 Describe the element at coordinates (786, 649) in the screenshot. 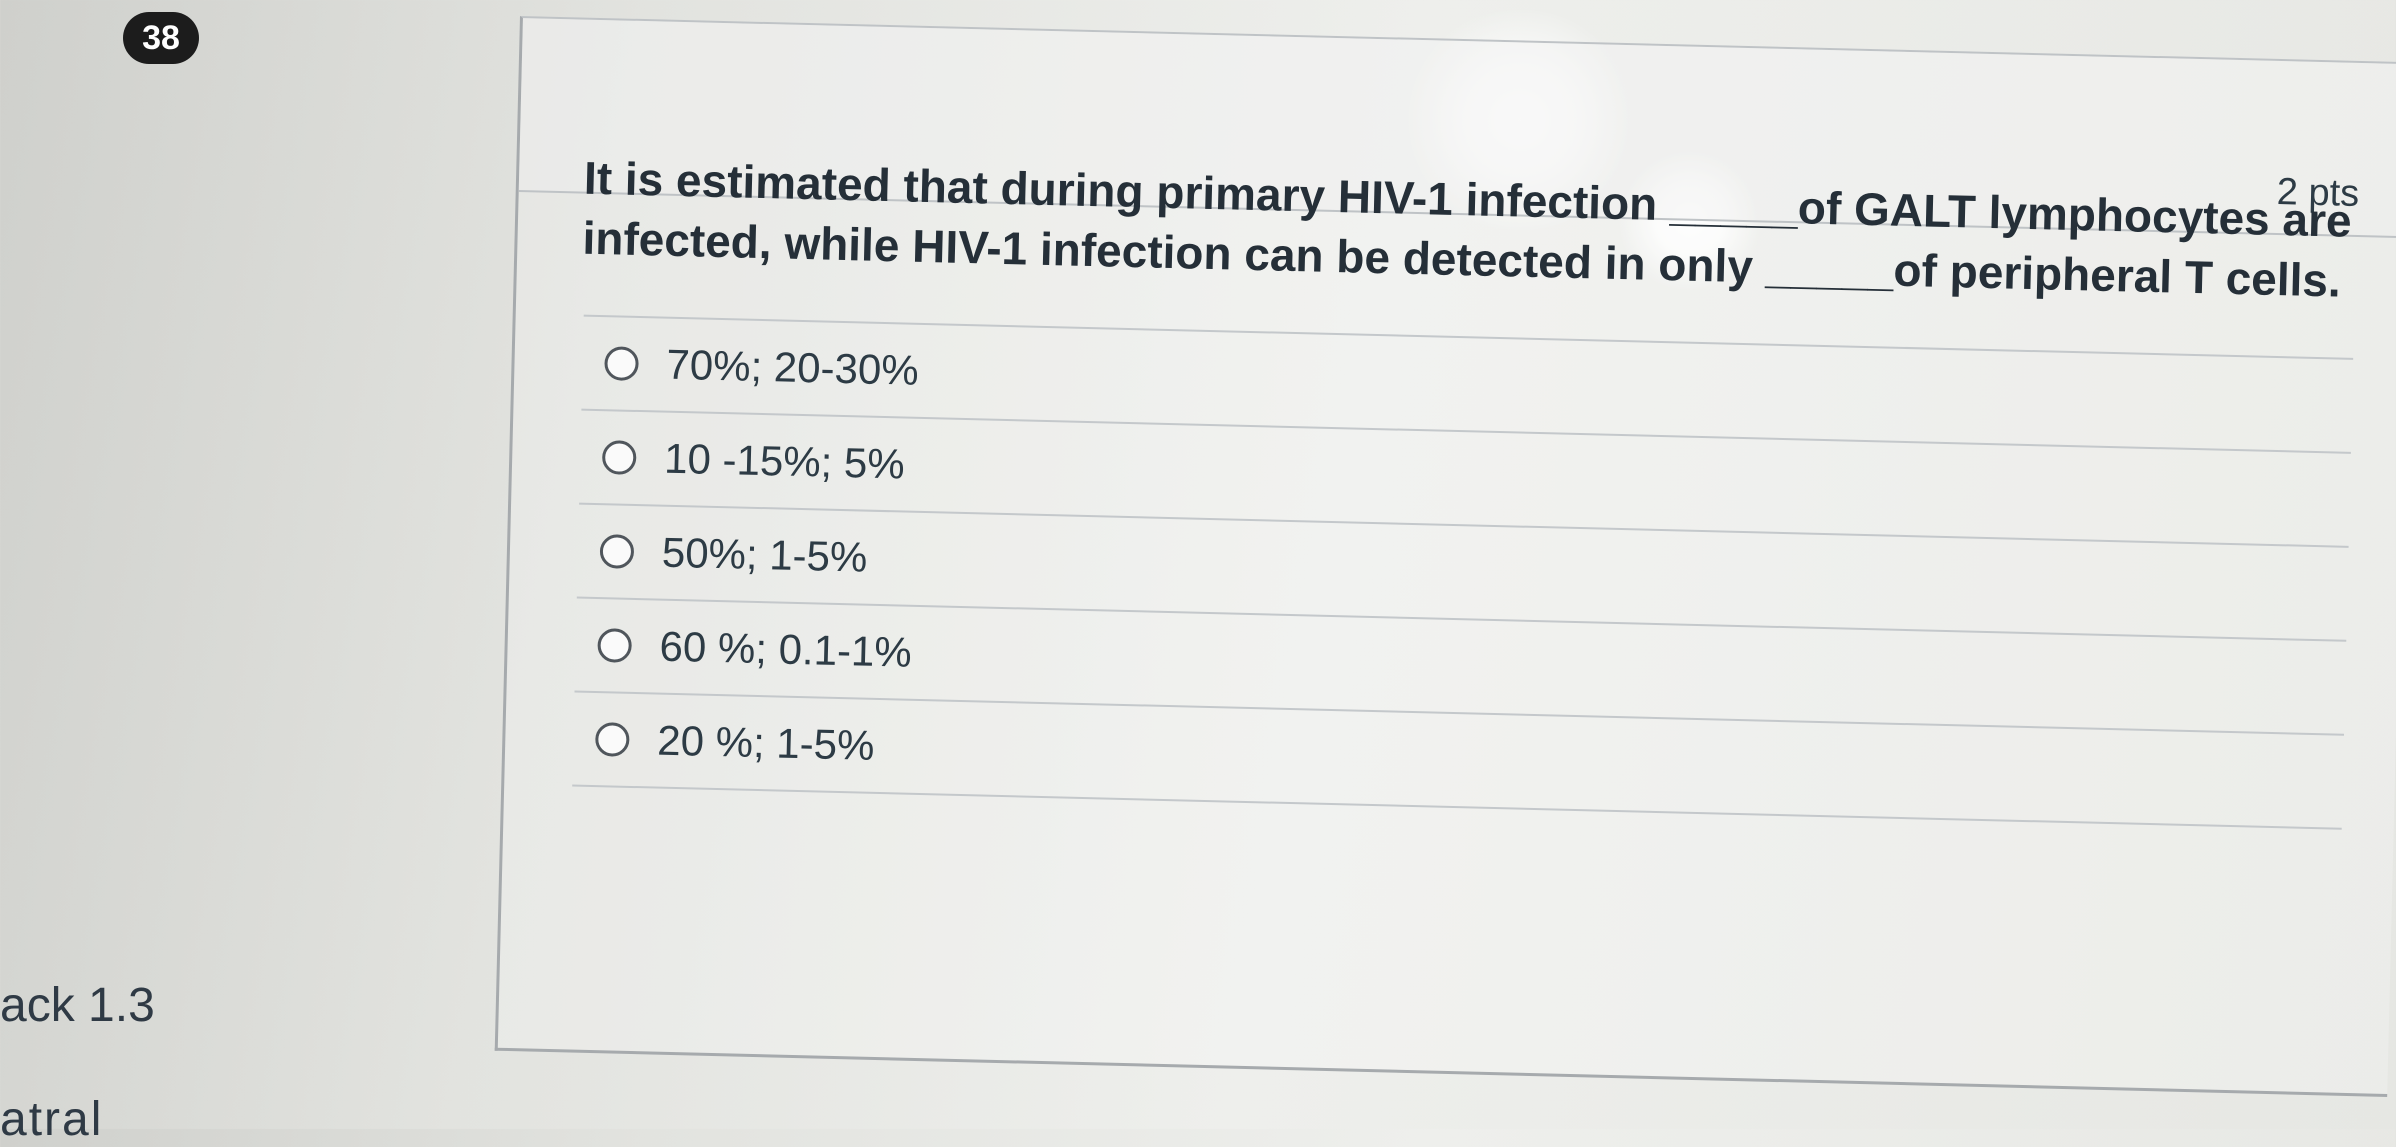

I see `answer-label: 60 %; 0.1-1%` at that location.